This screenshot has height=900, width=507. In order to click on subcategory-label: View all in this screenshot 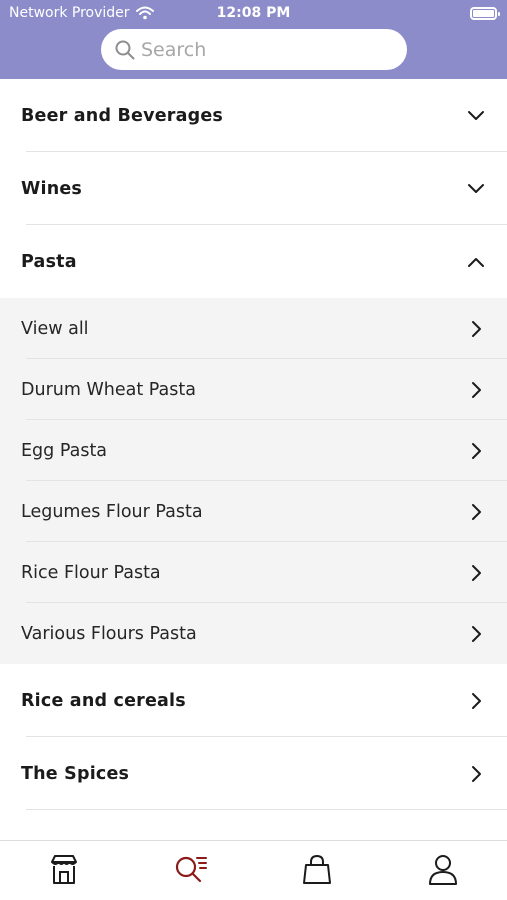, I will do `click(55, 328)`.